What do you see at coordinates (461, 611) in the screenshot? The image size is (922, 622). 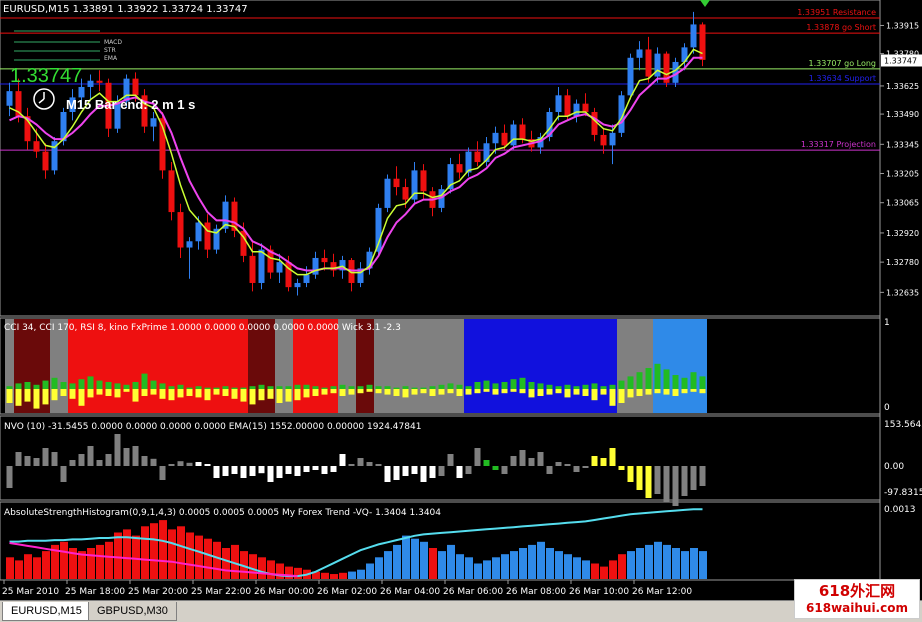 I see `chart-tabs: EURUSD,M15 GBPUSD,M30` at bounding box center [461, 611].